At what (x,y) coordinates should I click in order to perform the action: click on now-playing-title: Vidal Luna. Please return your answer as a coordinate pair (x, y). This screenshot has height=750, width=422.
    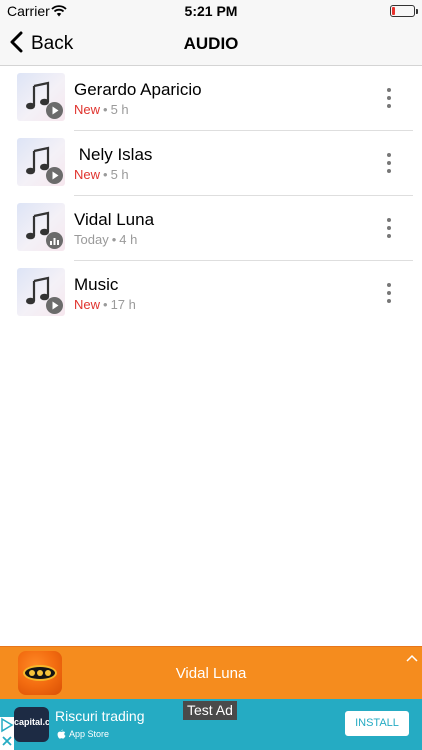
    Looking at the image, I should click on (211, 673).